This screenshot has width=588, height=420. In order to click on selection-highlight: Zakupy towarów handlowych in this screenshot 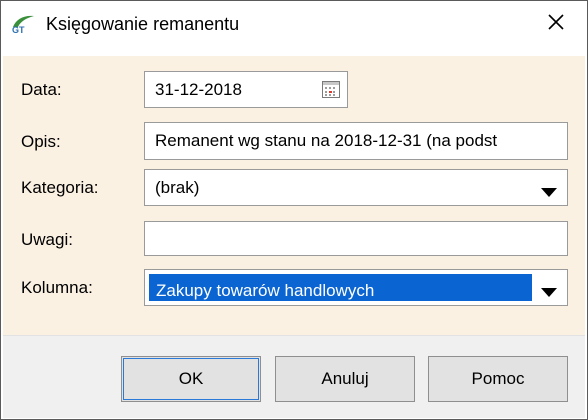, I will do `click(340, 287)`.